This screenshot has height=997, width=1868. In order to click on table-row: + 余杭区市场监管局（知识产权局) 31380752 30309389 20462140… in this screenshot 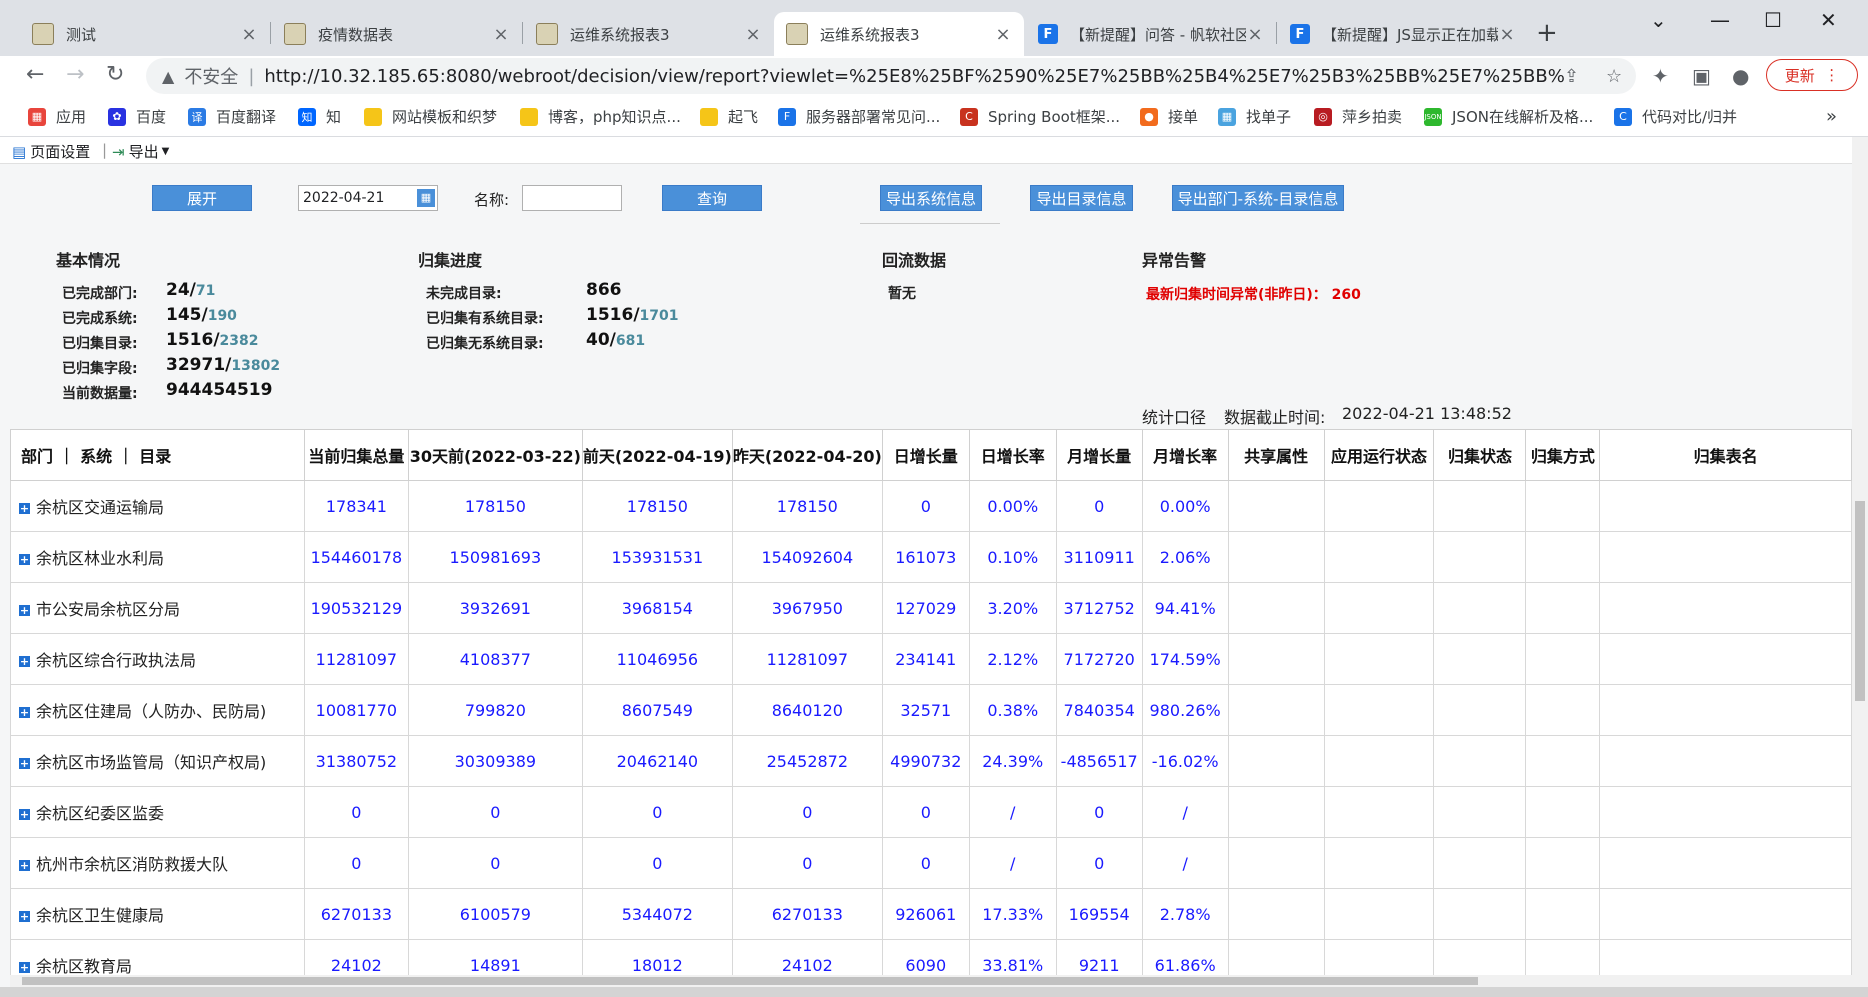, I will do `click(931, 761)`.